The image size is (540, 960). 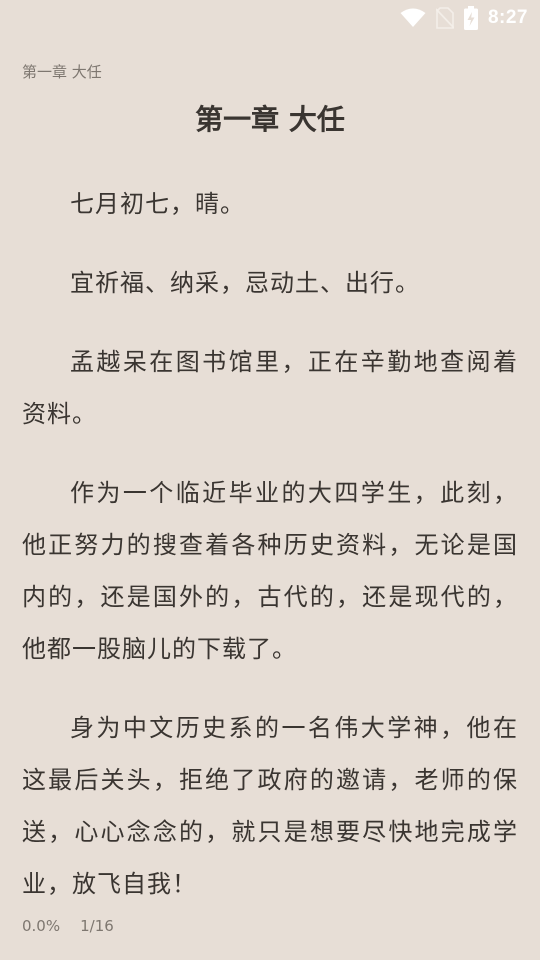 I want to click on no-sim-icon, so click(x=444, y=18).